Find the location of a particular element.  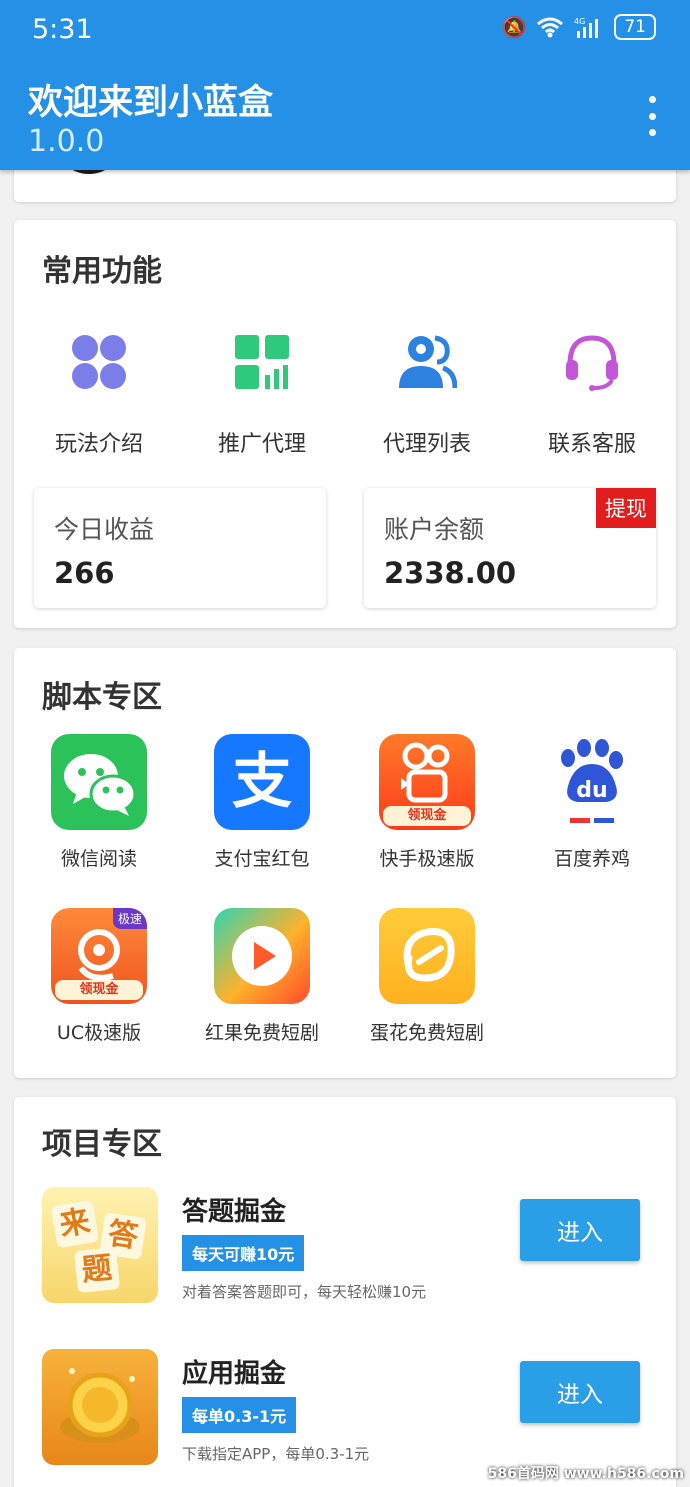

section-title: 常用功能 is located at coordinates (102, 271).